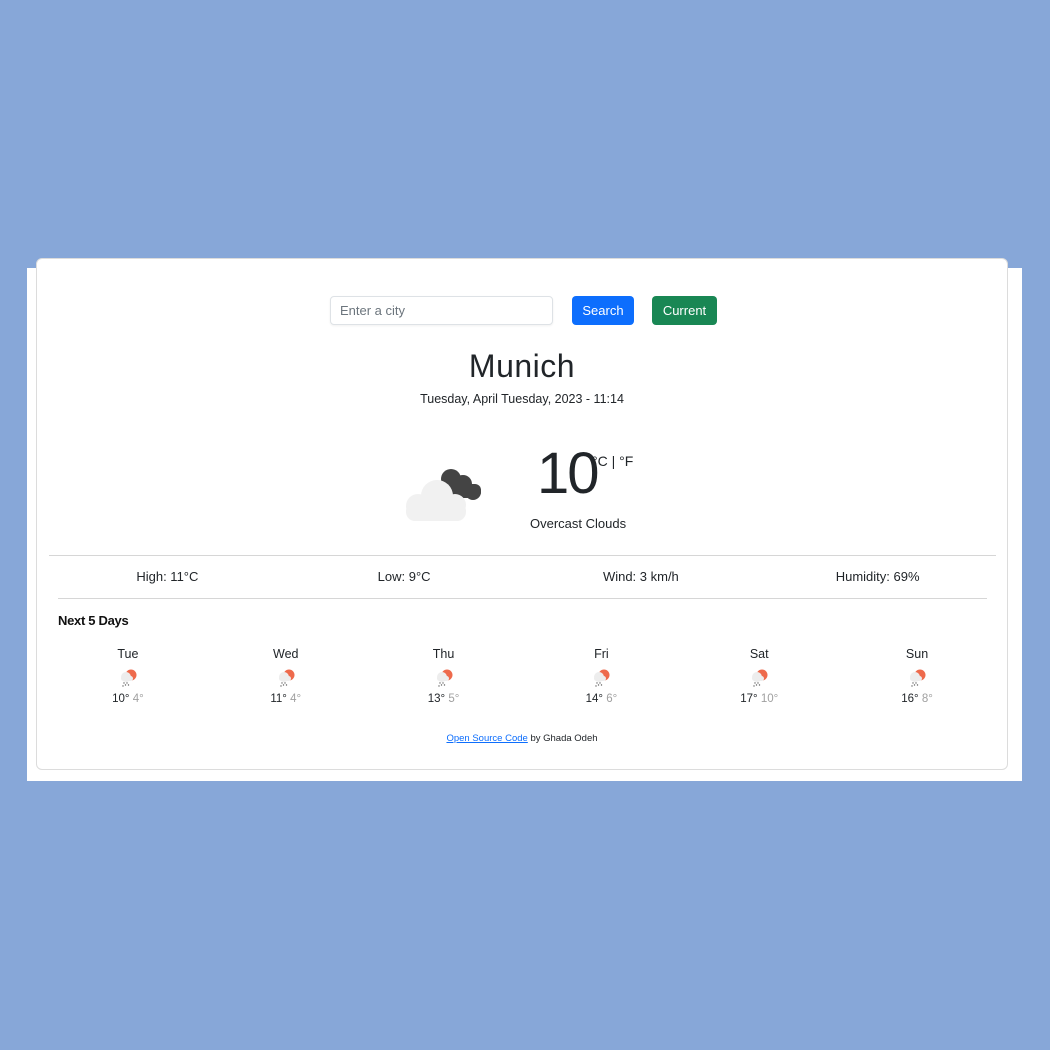  I want to click on forecast-day: Wed 11° 4°, so click(286, 676).